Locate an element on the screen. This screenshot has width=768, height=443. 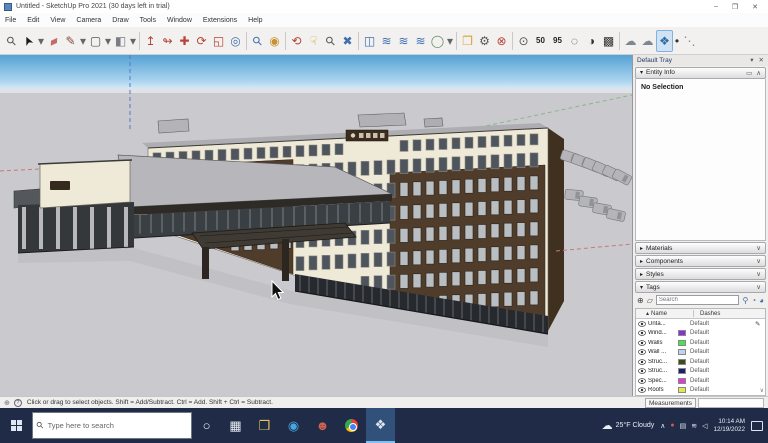
tag-row: Walls Default is located at coordinates (700, 343).